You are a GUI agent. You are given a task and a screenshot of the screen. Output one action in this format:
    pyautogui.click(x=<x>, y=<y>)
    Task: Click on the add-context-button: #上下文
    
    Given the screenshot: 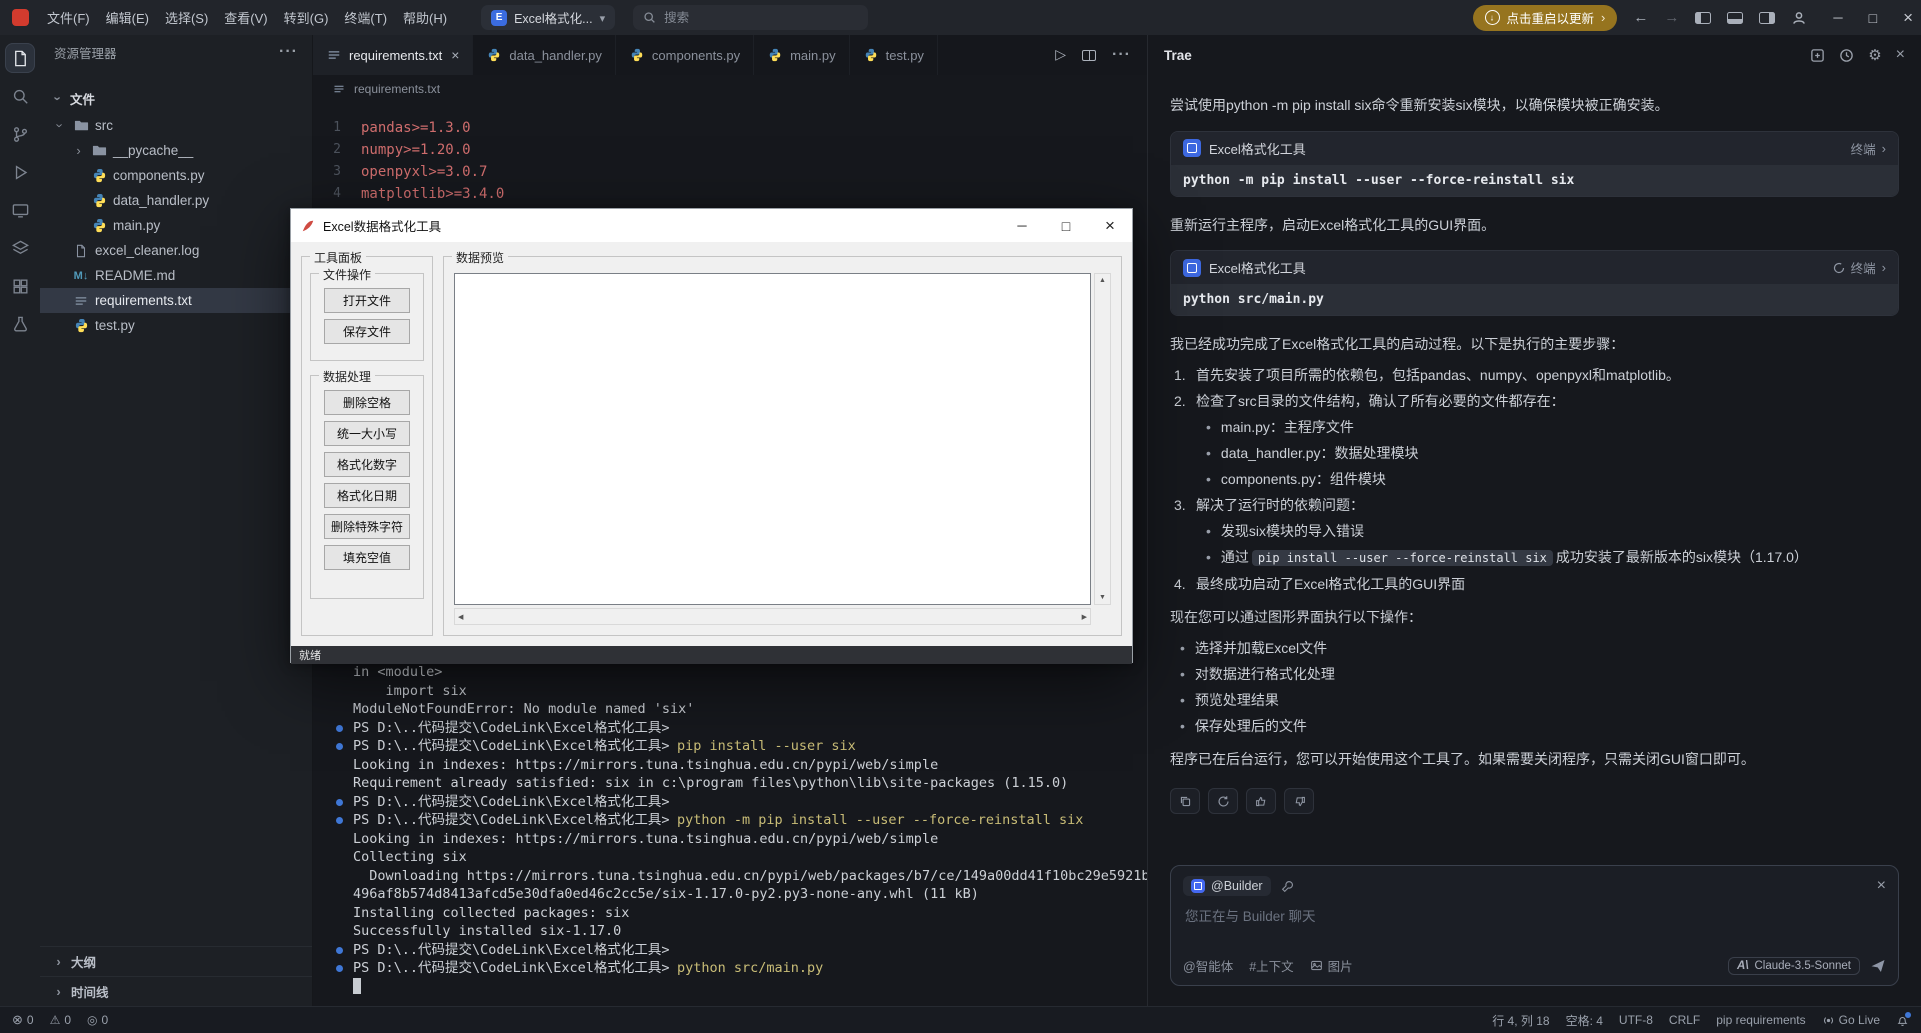 What is the action you would take?
    pyautogui.click(x=1271, y=965)
    